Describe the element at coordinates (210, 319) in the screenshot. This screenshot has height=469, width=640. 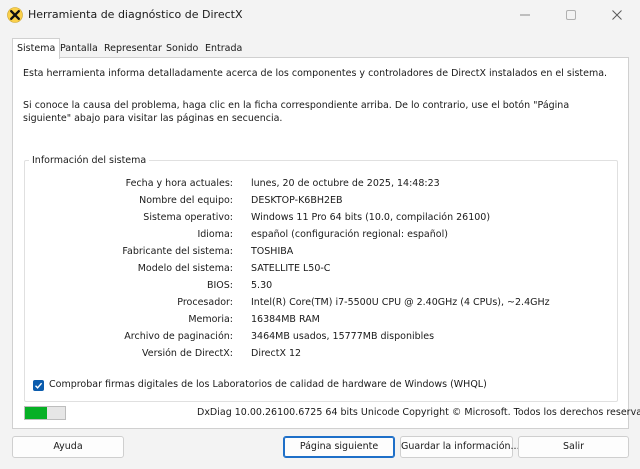
I see `info-label: Memoria:` at that location.